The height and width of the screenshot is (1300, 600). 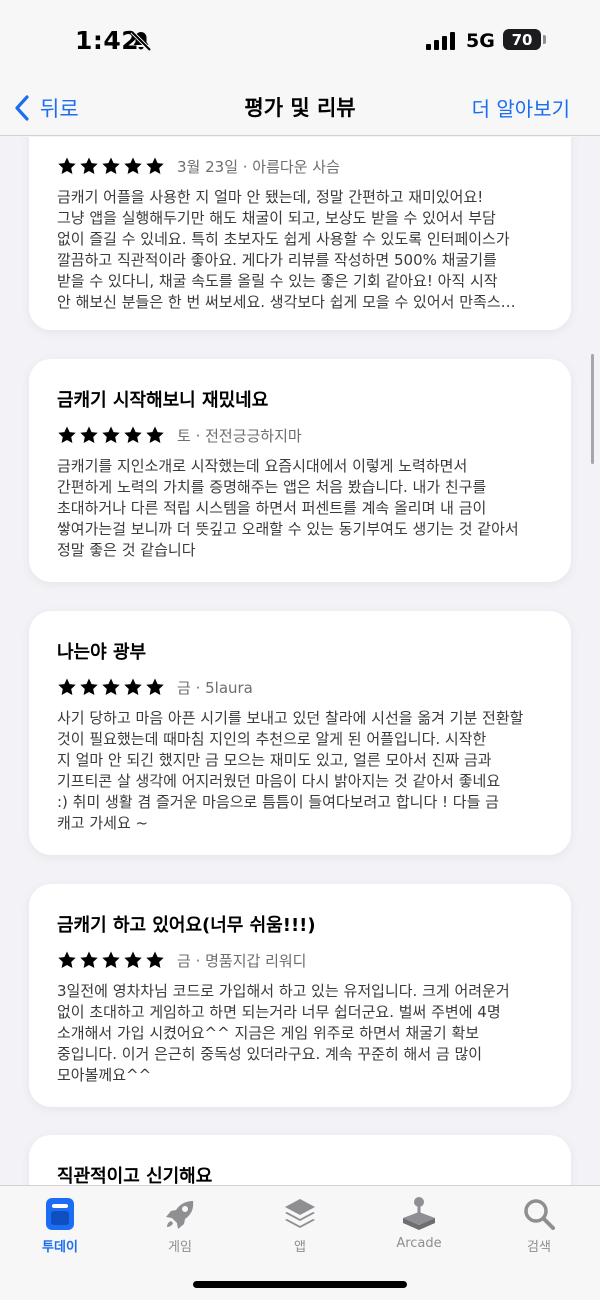 I want to click on tab-label: 게임, so click(x=180, y=1247).